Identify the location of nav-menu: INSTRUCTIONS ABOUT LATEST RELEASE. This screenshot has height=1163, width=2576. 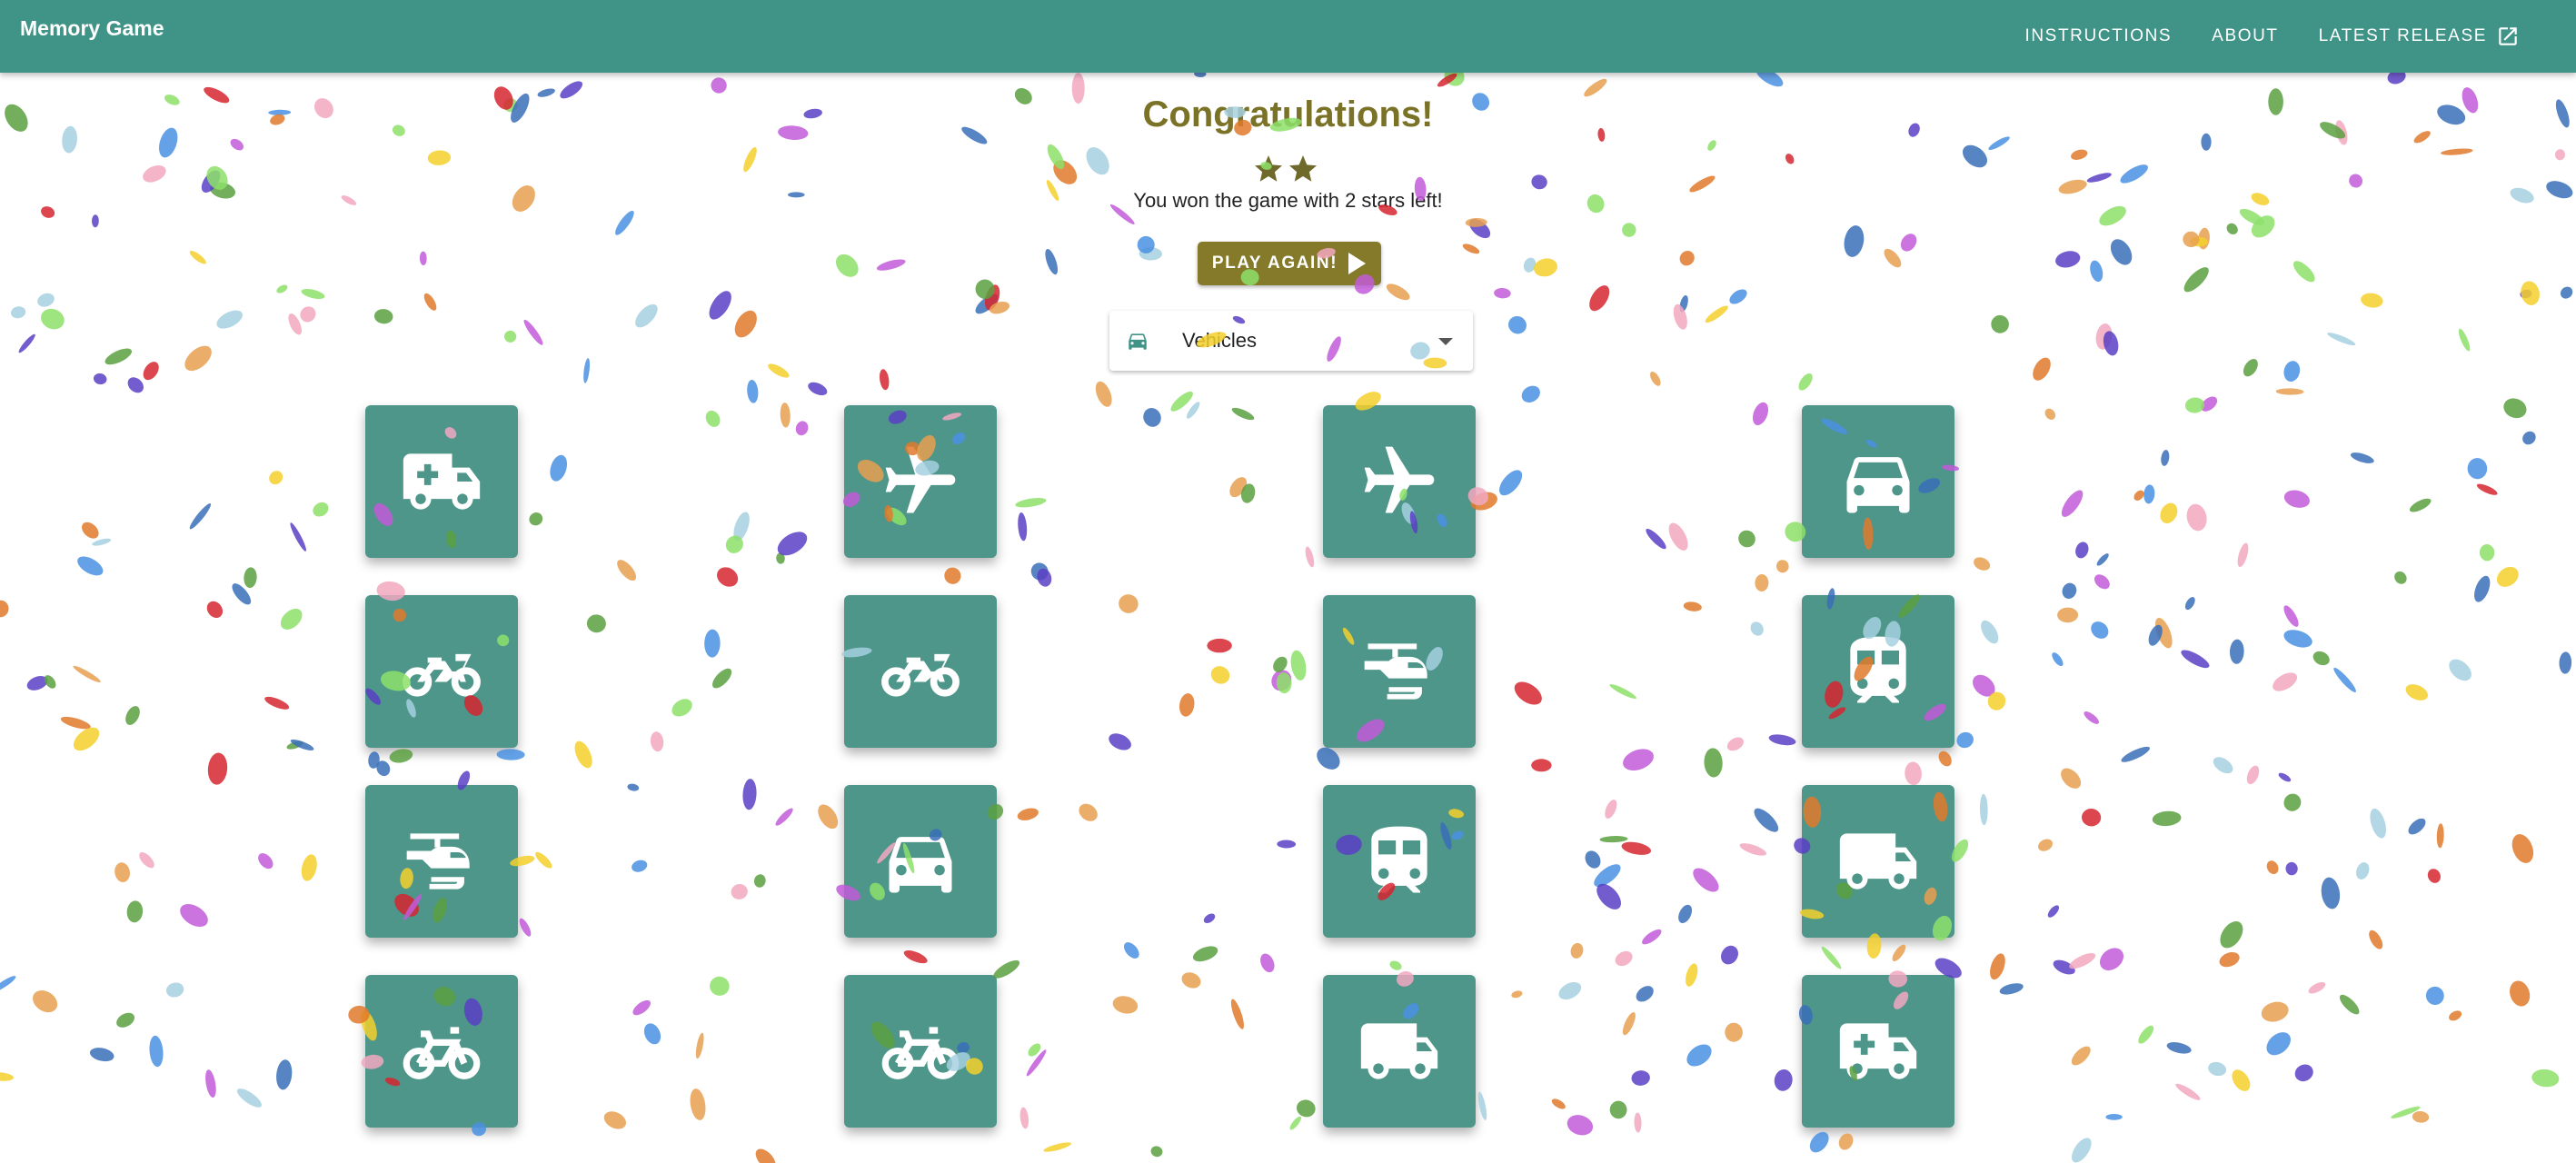
(2272, 36).